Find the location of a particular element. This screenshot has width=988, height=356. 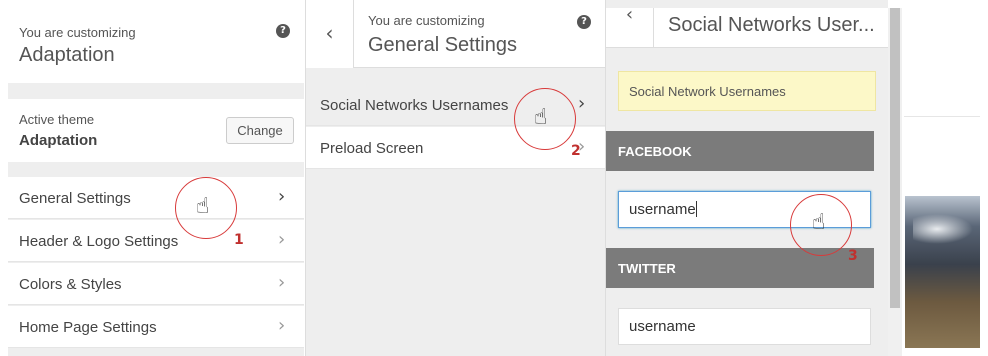

menu-item-home-page-settings: Home Page Settings › is located at coordinates (156, 327).